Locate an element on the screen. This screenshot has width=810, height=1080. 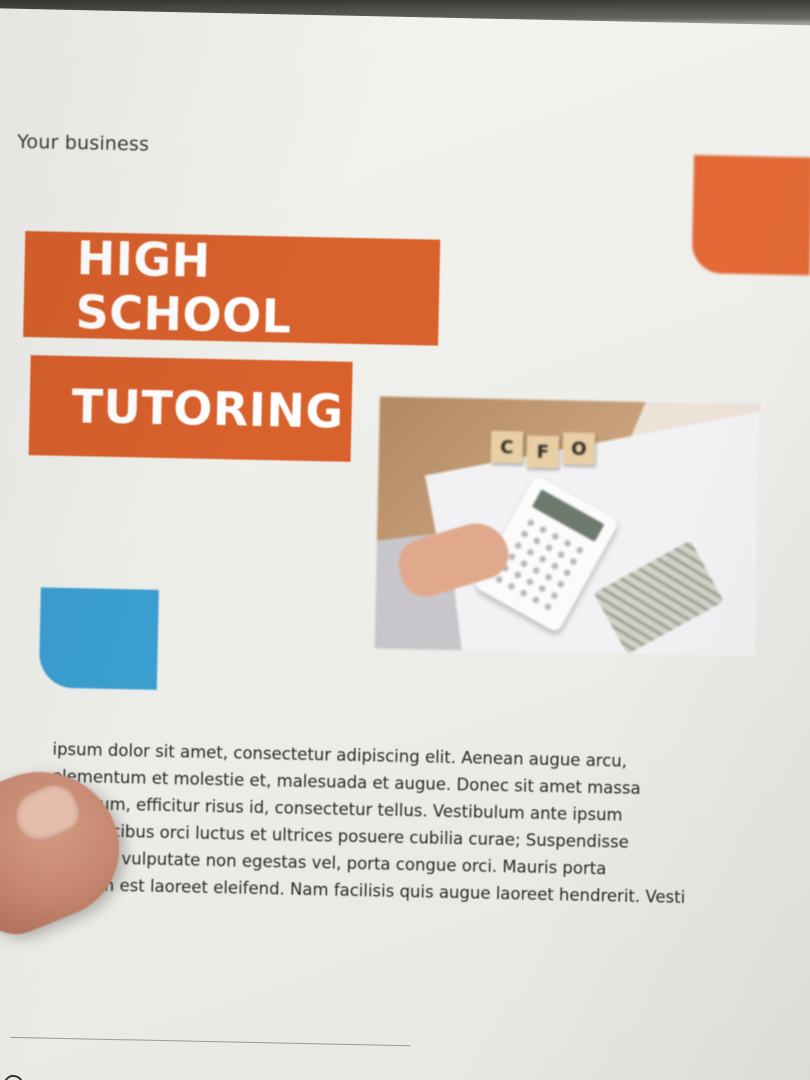
title-banner-2: TUTORING is located at coordinates (190, 408).